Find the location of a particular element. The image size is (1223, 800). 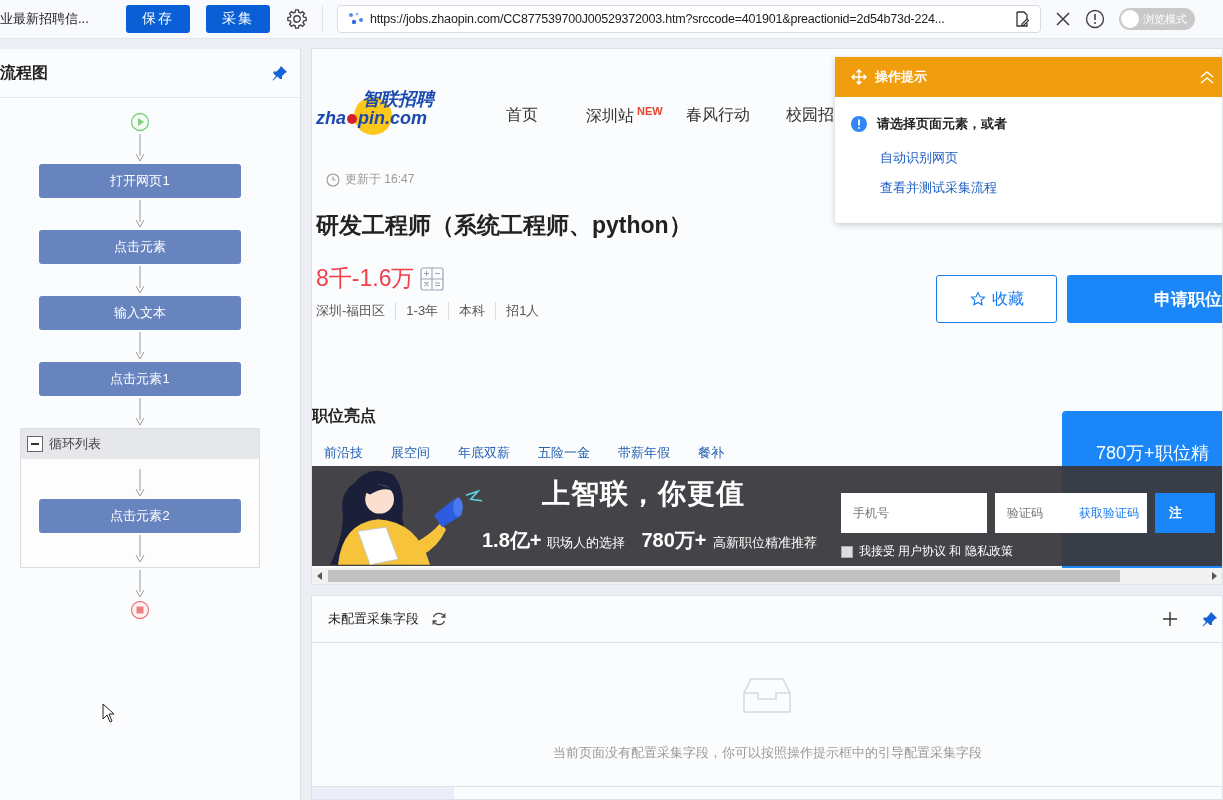

job-detail: 招1人 is located at coordinates (522, 311).